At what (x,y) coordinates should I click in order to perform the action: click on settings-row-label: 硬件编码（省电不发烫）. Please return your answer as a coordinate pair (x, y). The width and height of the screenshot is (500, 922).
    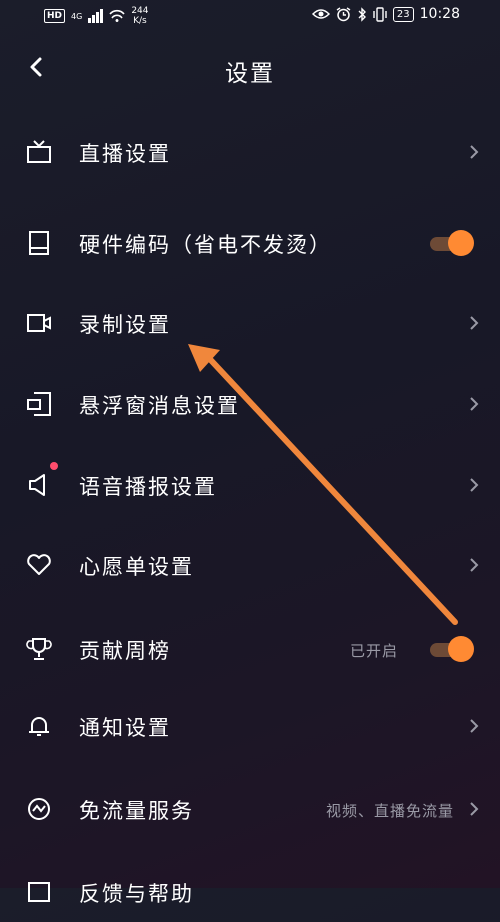
    Looking at the image, I should click on (205, 245).